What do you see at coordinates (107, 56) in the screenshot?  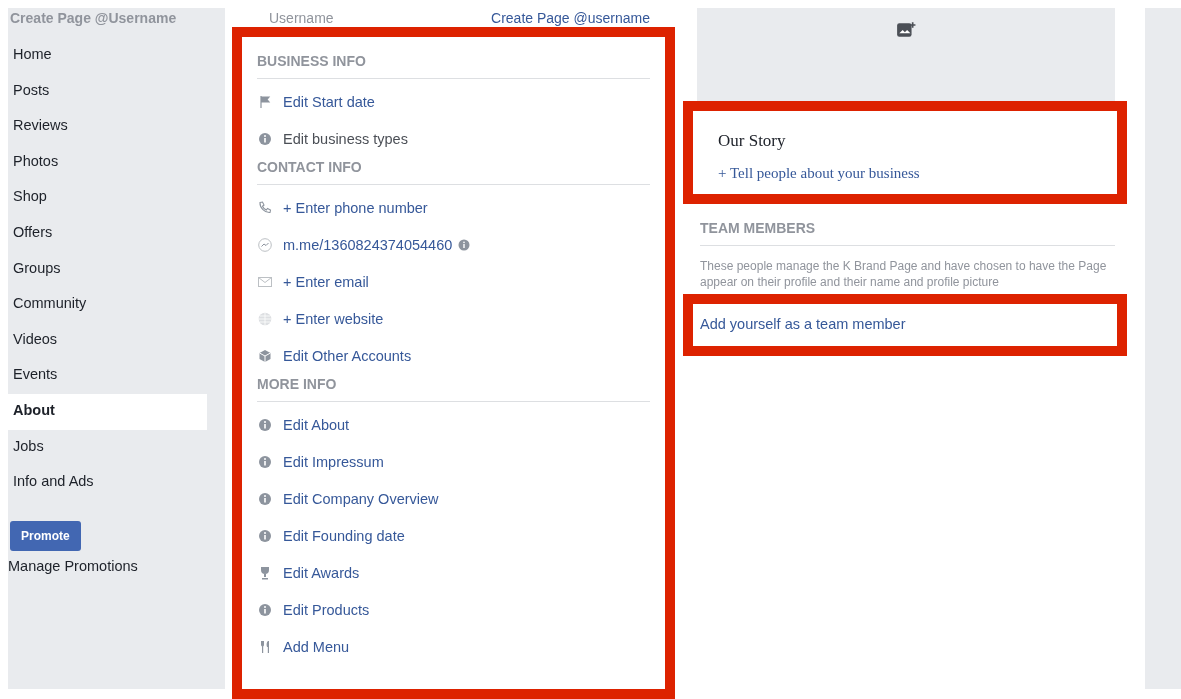 I see `nav-item: Home` at bounding box center [107, 56].